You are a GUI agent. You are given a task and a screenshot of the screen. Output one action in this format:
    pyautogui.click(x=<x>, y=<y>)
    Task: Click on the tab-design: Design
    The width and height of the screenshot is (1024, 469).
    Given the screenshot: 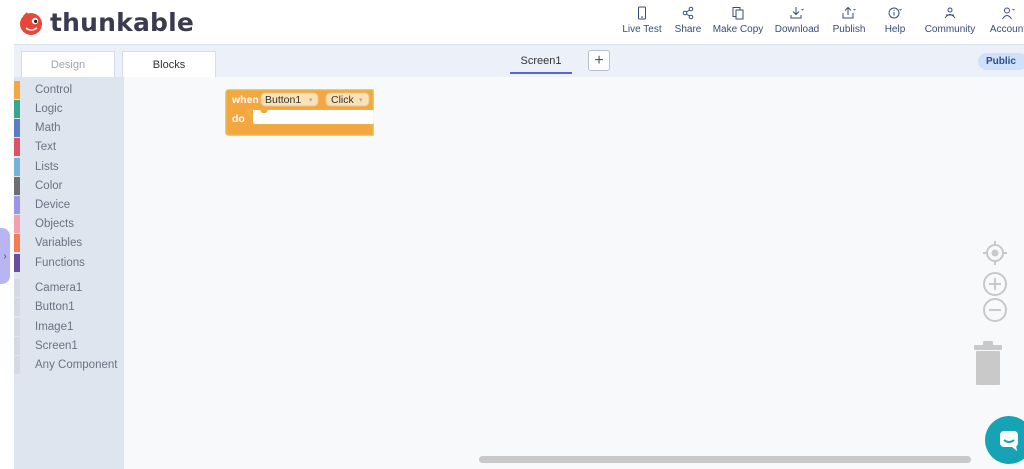 What is the action you would take?
    pyautogui.click(x=68, y=64)
    